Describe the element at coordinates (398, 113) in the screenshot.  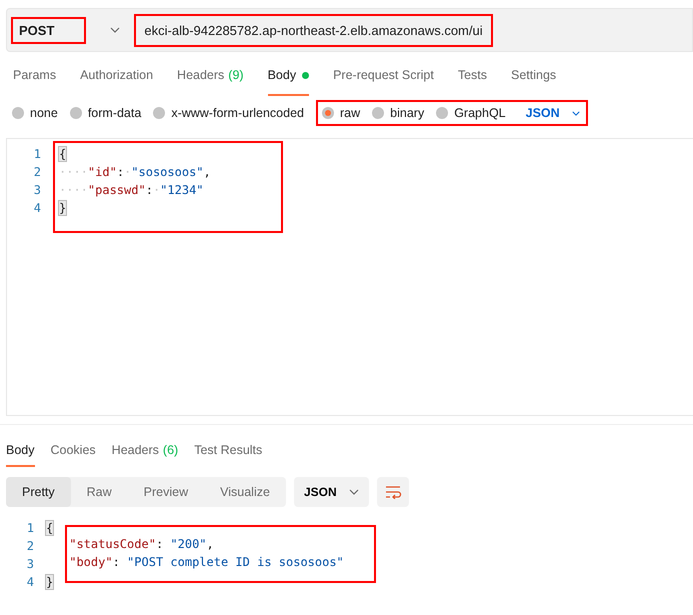
I see `body-type-radio: binary` at that location.